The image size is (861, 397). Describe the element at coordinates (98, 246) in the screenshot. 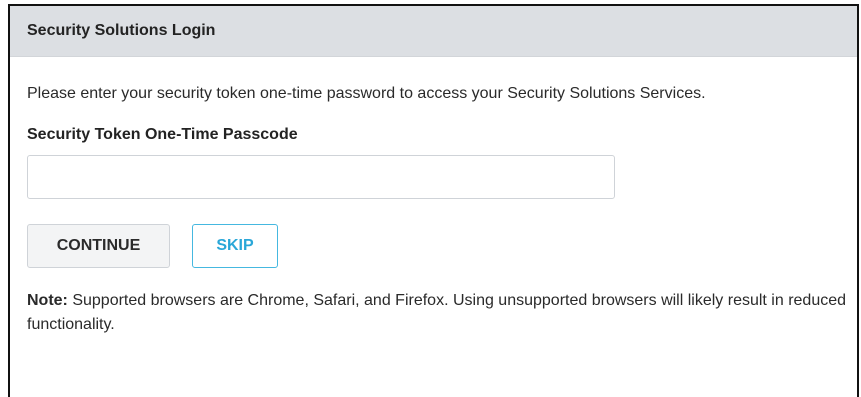

I see `continue-button: CONTINUE` at that location.